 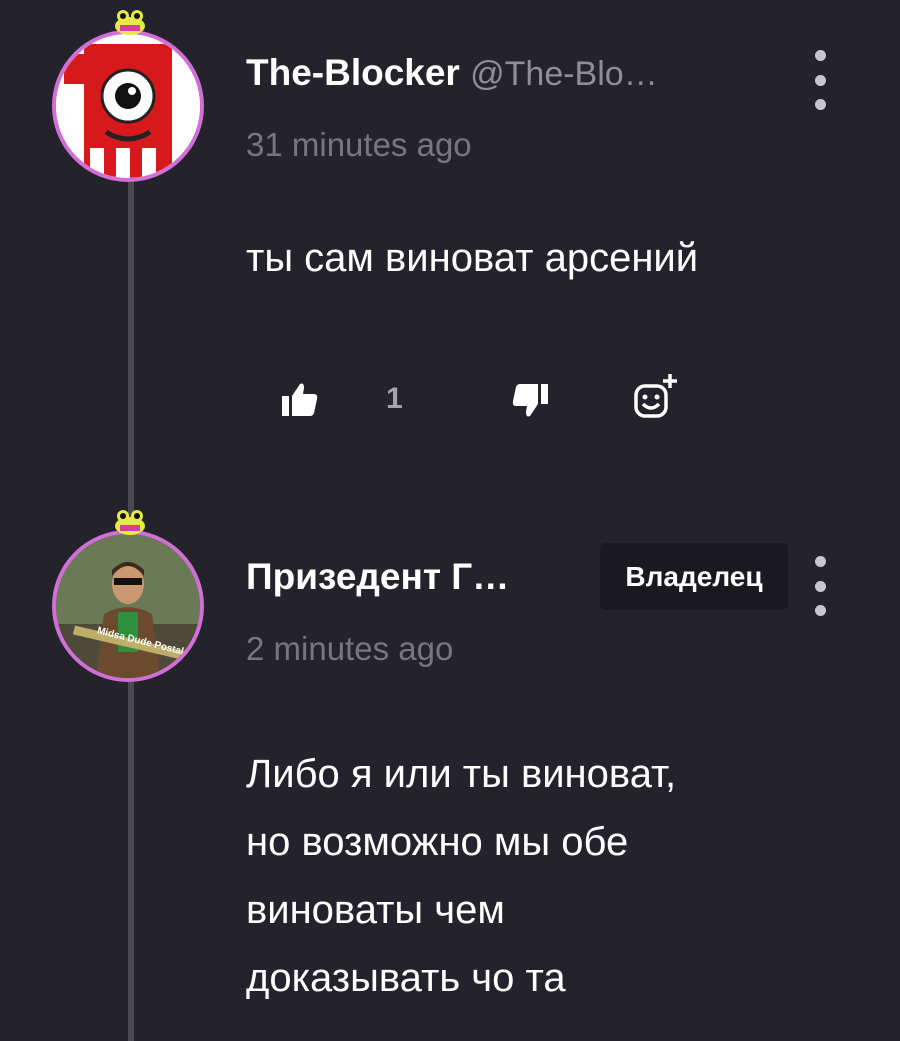 I want to click on comment-timestamp: 2 minutes ago, so click(x=350, y=648).